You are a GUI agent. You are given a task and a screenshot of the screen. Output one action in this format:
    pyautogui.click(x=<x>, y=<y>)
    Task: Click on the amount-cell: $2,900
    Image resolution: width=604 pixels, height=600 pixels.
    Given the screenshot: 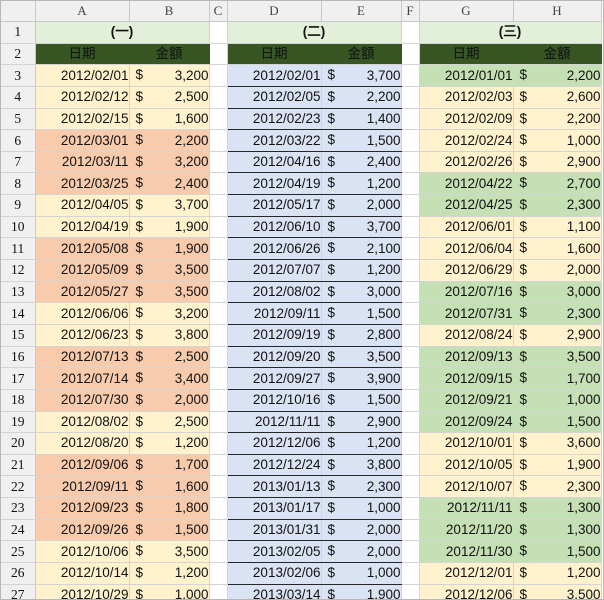 What is the action you would take?
    pyautogui.click(x=557, y=335)
    